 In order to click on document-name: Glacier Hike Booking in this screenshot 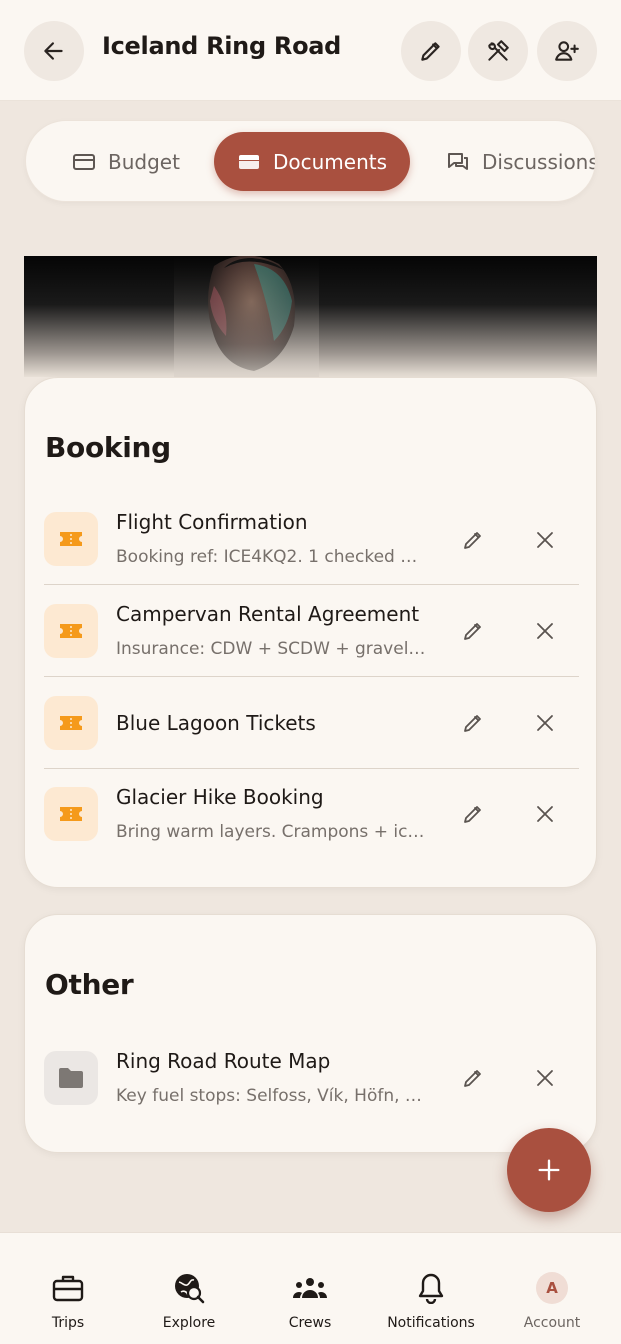, I will do `click(220, 797)`.